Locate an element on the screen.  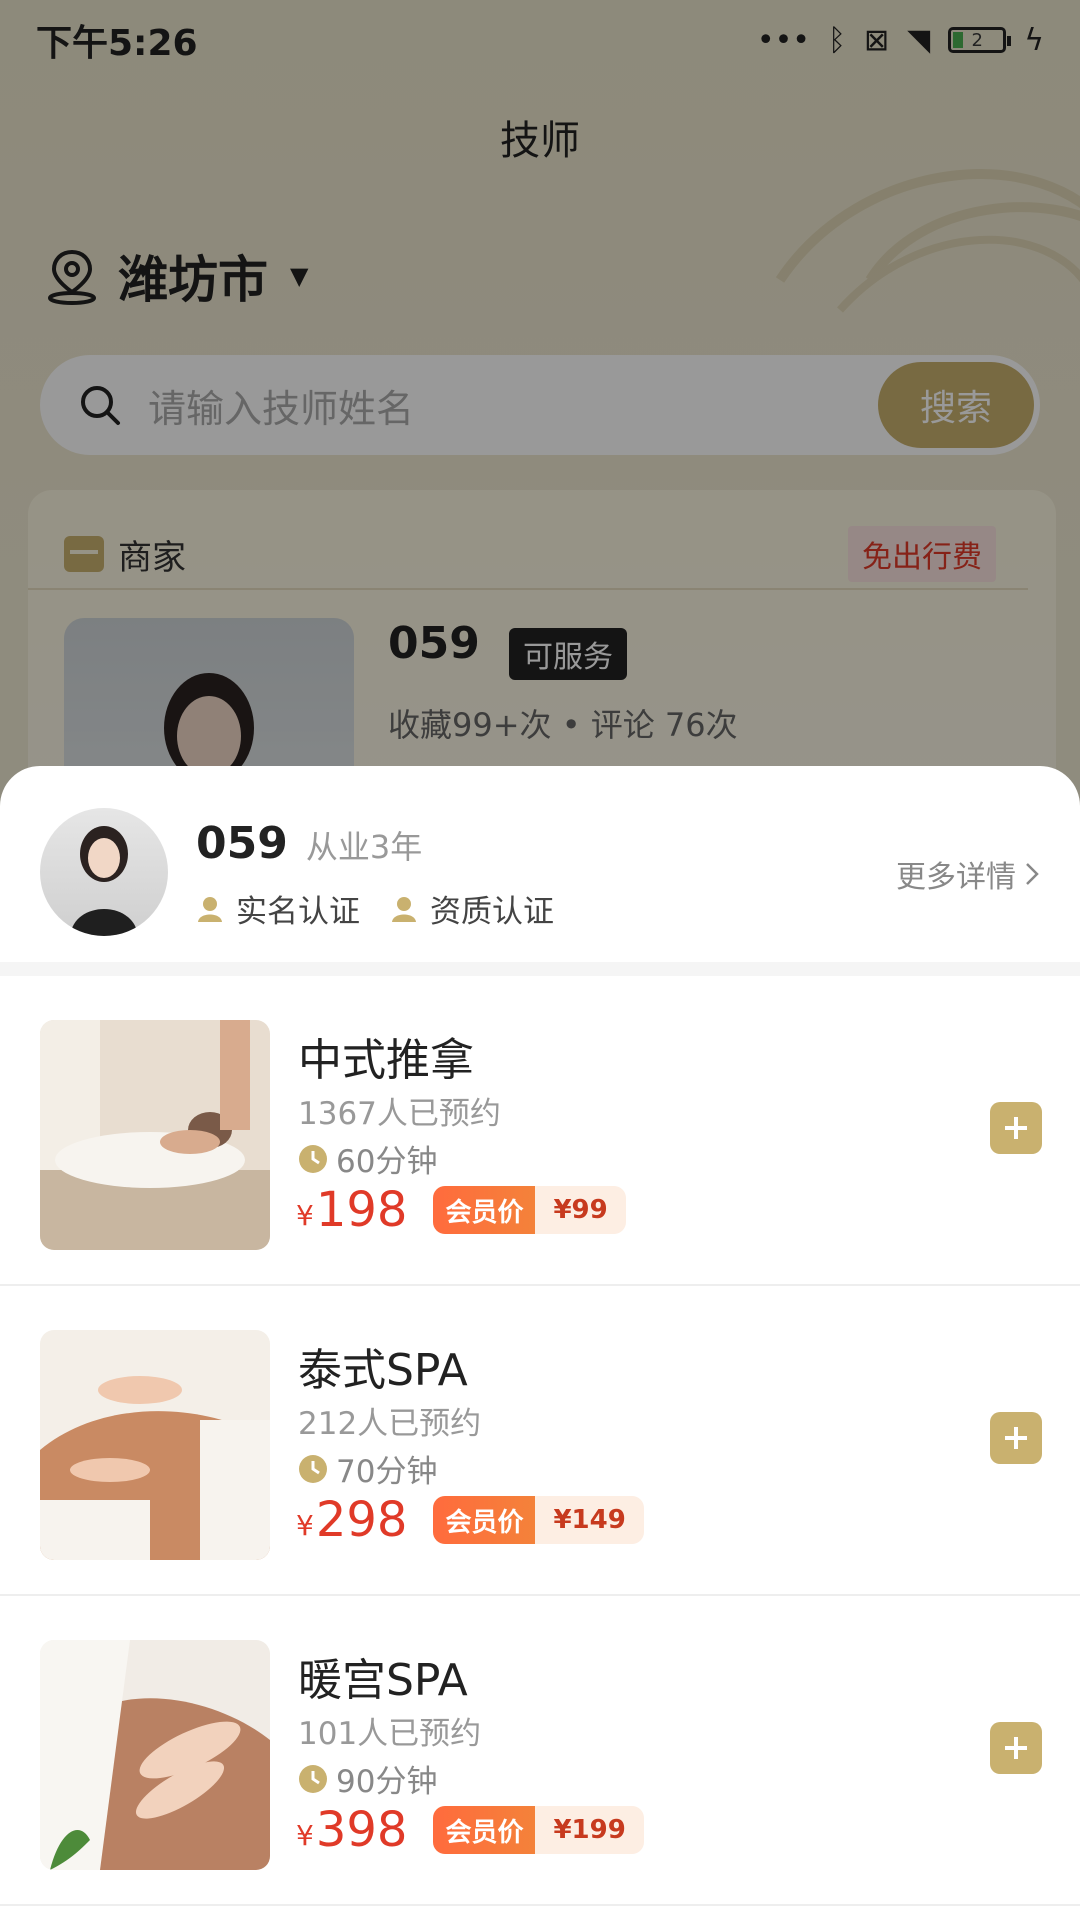
service-price-row: ¥ 298 会员价 ¥149 is located at coordinates (470, 1520).